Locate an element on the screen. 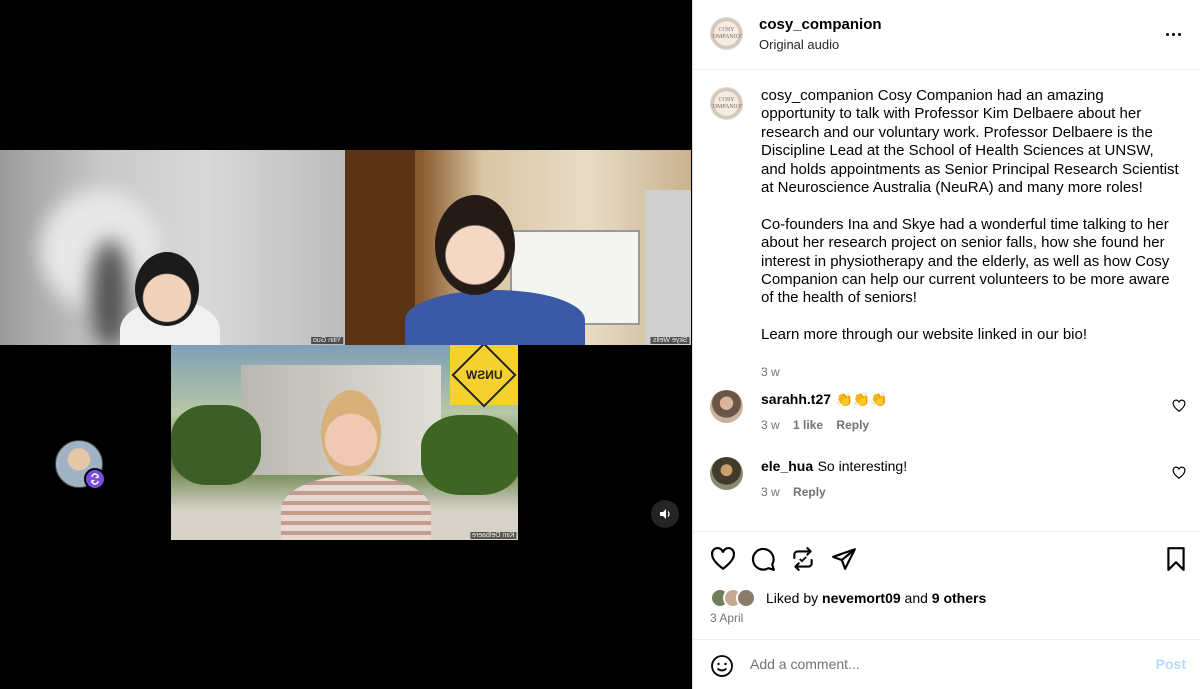 The width and height of the screenshot is (1200, 689). comment: sarahh.t27 👏👏👏 is located at coordinates (824, 400).